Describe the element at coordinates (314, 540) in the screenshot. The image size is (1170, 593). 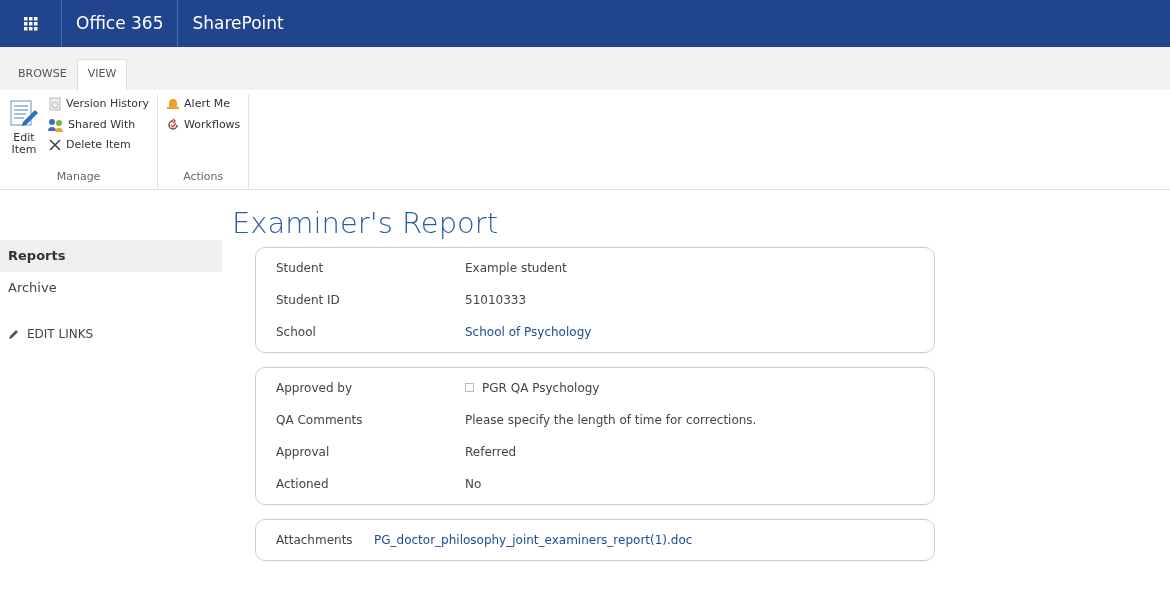
I see `field-label: Attachments` at that location.